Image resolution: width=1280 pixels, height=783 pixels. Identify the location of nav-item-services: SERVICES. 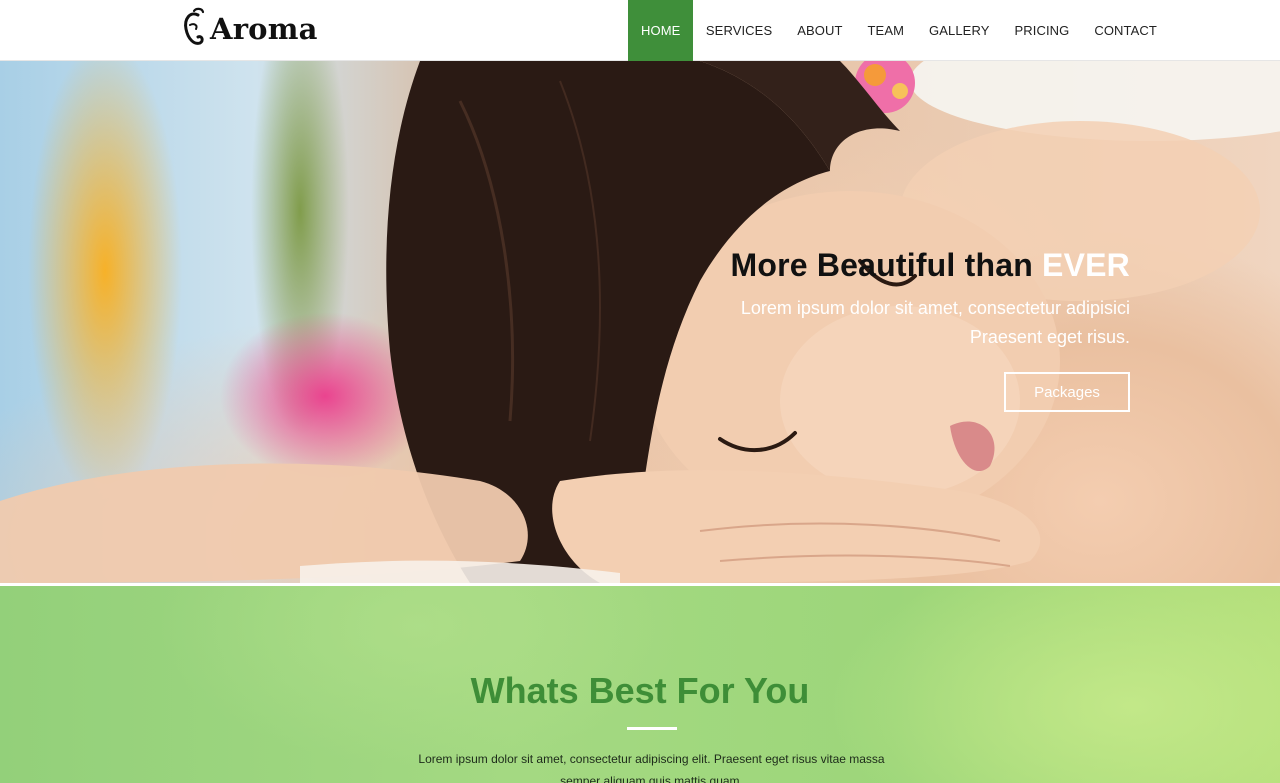
(738, 30).